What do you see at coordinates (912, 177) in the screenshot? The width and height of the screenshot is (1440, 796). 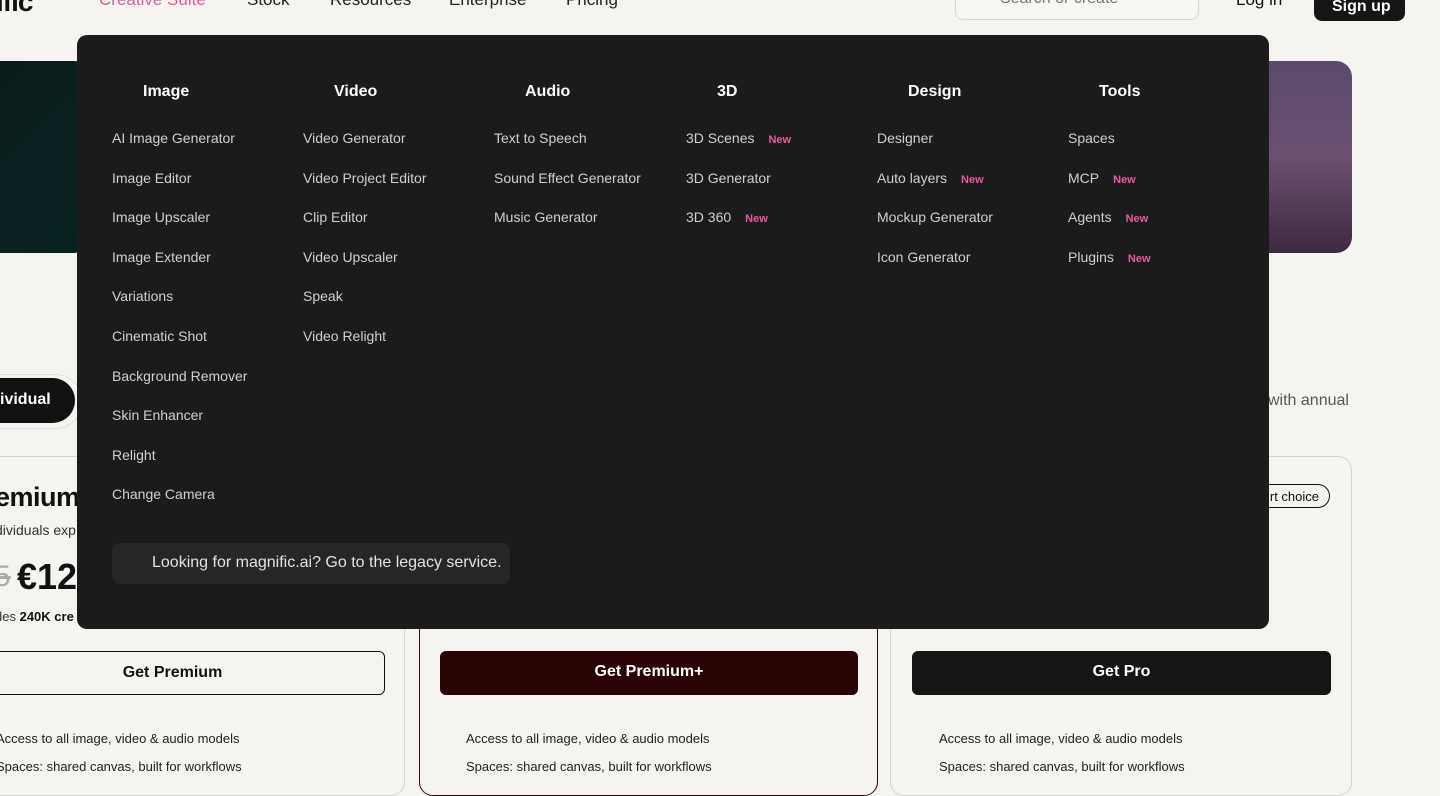 I see `menu-item-label: Auto layers` at bounding box center [912, 177].